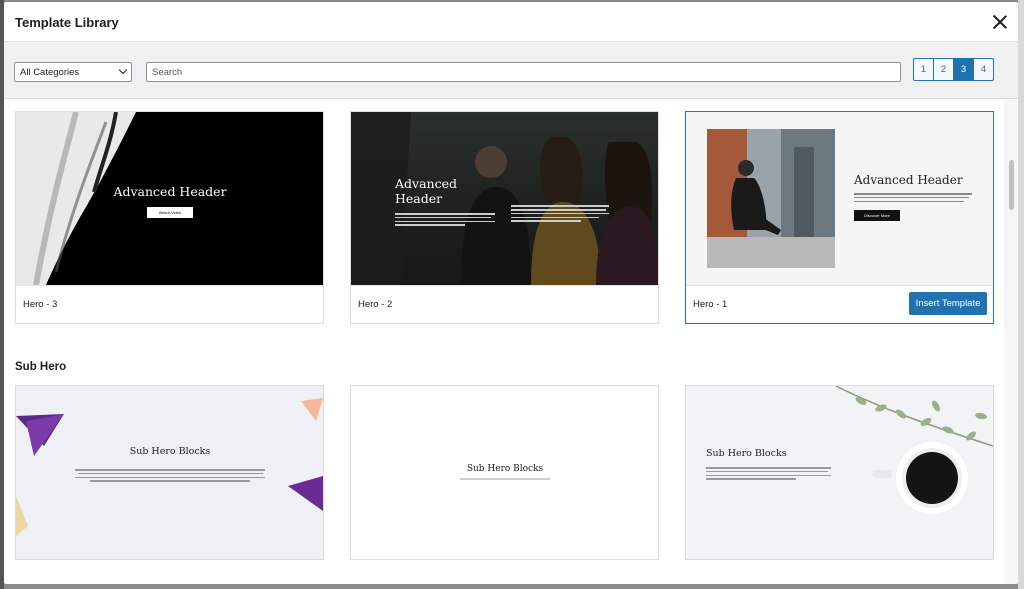 This screenshot has width=1024, height=589. Describe the element at coordinates (41, 367) in the screenshot. I see `section-title-sub-hero: Sub Hero` at that location.